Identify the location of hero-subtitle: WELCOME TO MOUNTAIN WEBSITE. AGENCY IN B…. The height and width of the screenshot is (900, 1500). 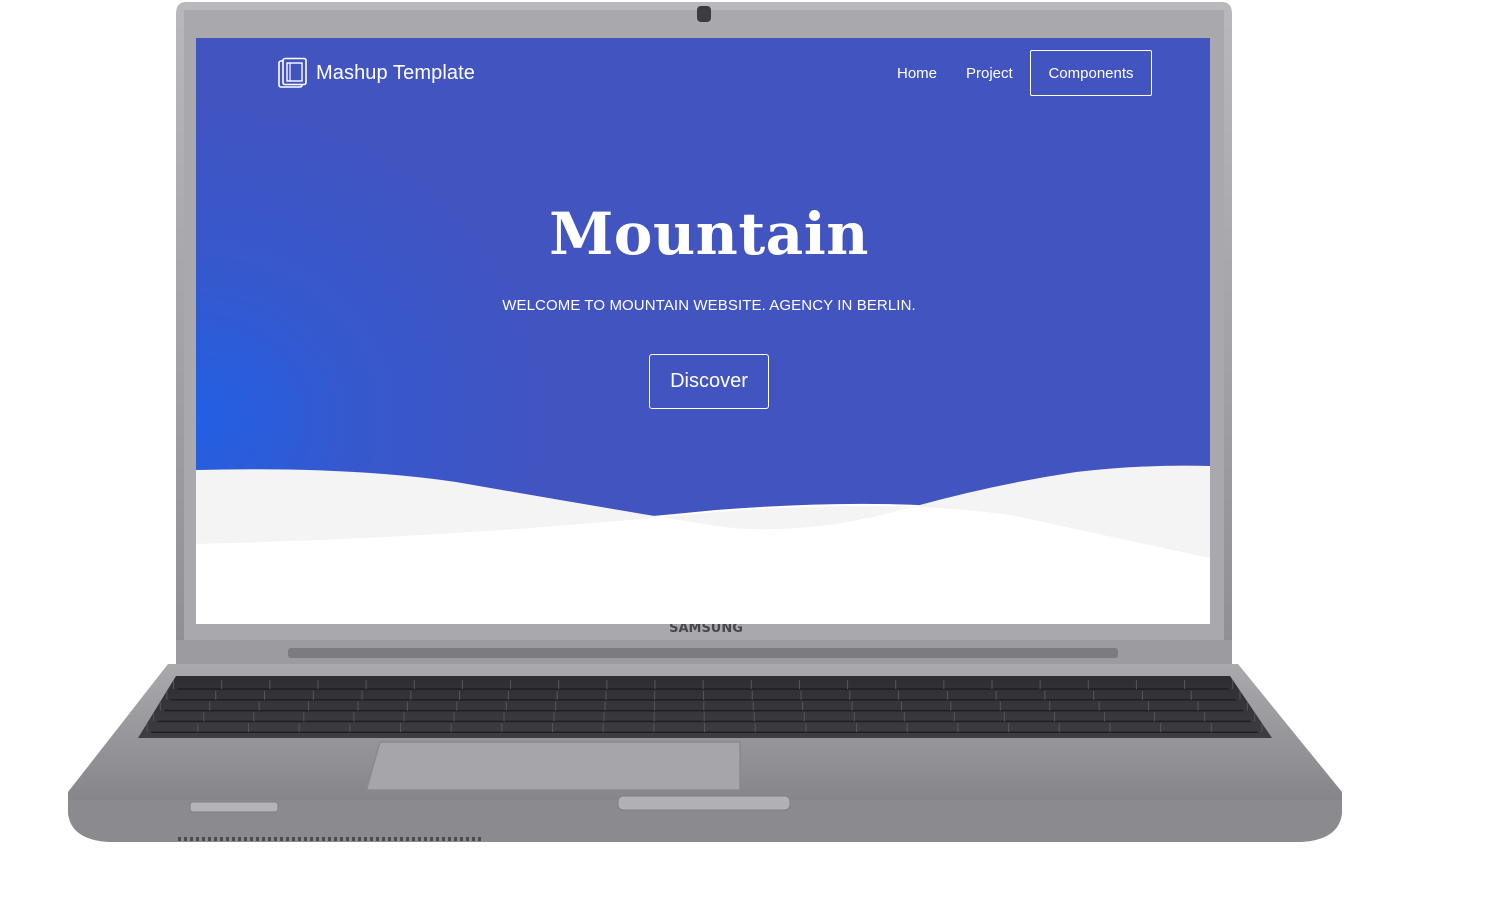
(709, 305).